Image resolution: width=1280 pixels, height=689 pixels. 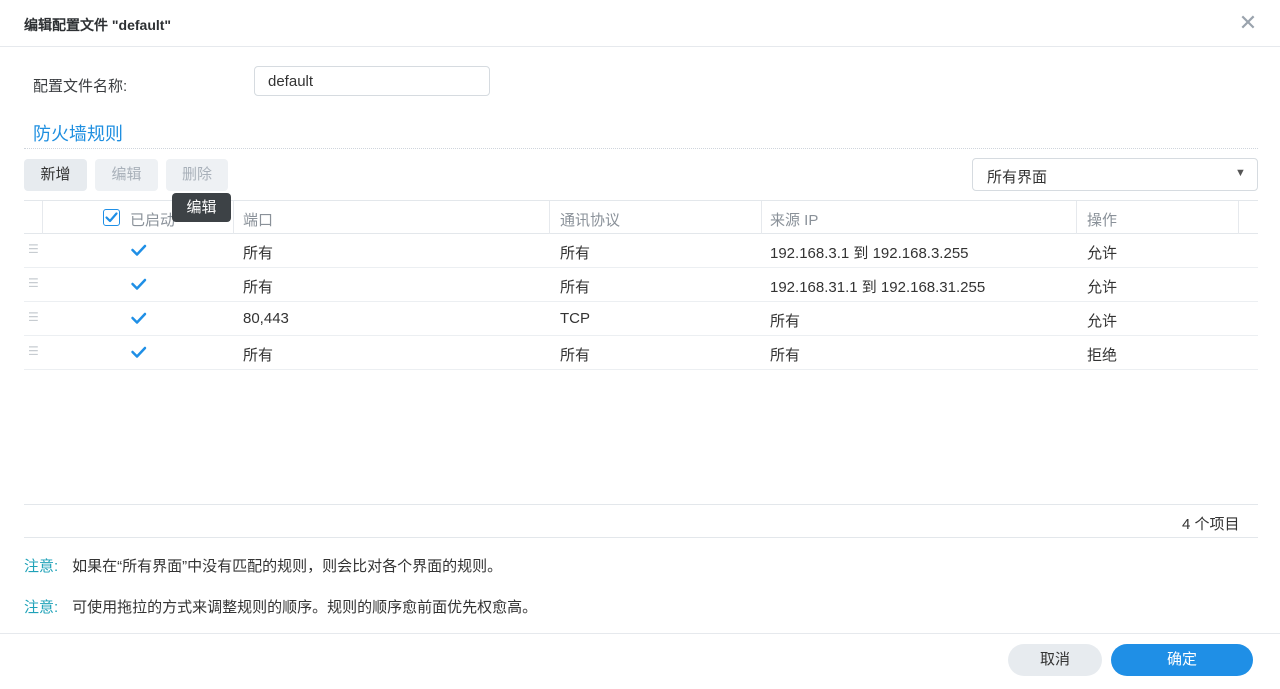 What do you see at coordinates (98, 25) in the screenshot?
I see `dialog-title: 编辑配置文件 "default"` at bounding box center [98, 25].